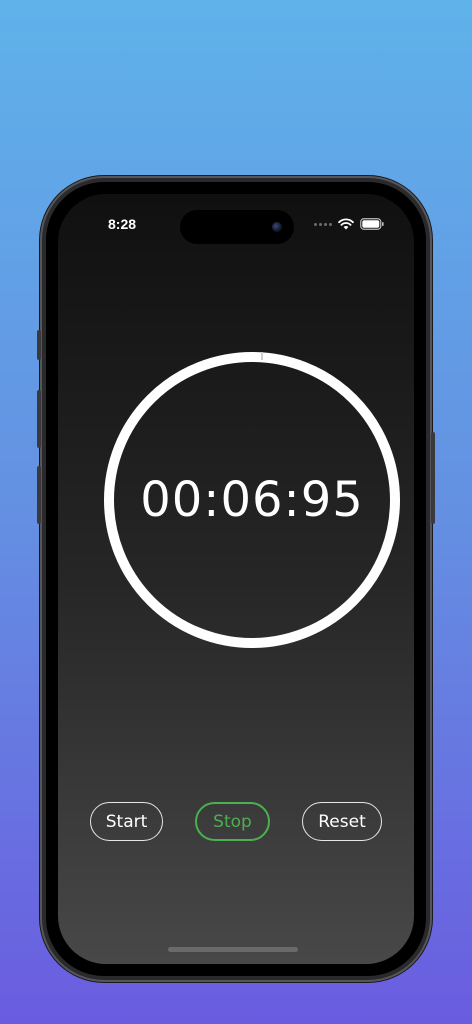 This screenshot has width=472, height=1024. What do you see at coordinates (39, 495) in the screenshot?
I see `volume-down-button` at bounding box center [39, 495].